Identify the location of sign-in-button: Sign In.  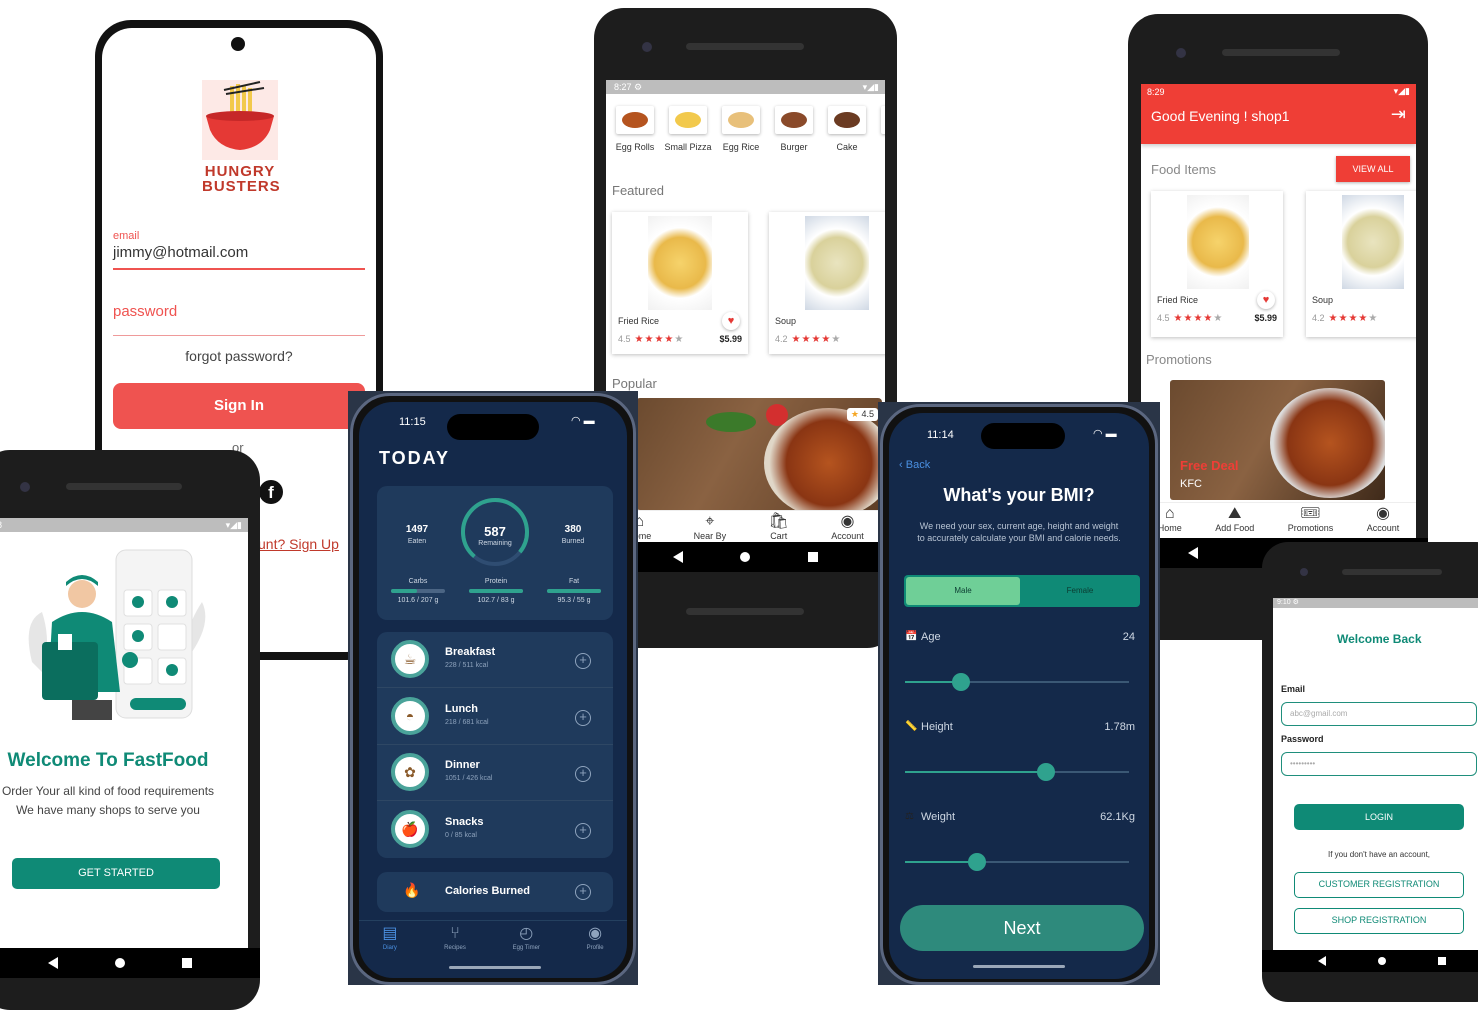
(239, 406).